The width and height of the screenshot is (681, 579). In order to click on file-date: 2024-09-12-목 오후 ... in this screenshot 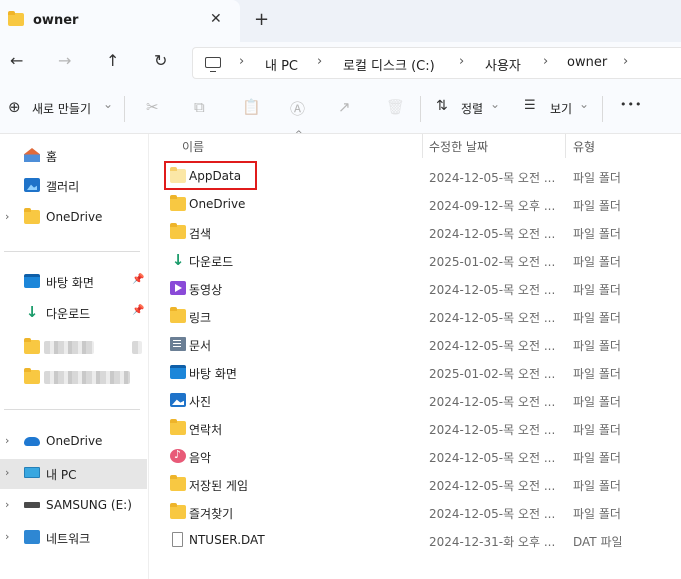, I will do `click(492, 206)`.